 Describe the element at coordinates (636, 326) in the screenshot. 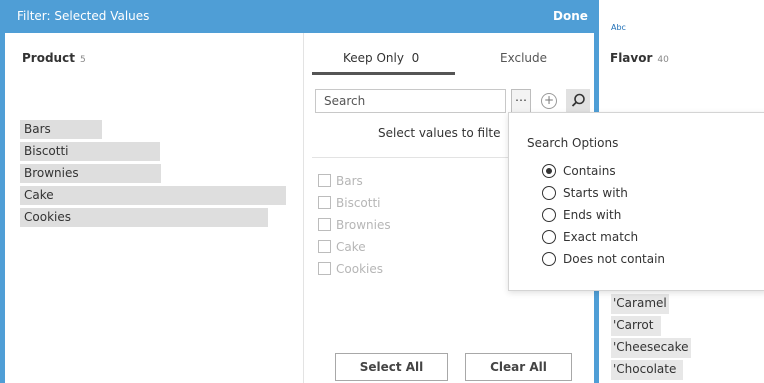

I see `flavor-item-carrot: 'Carrot` at that location.